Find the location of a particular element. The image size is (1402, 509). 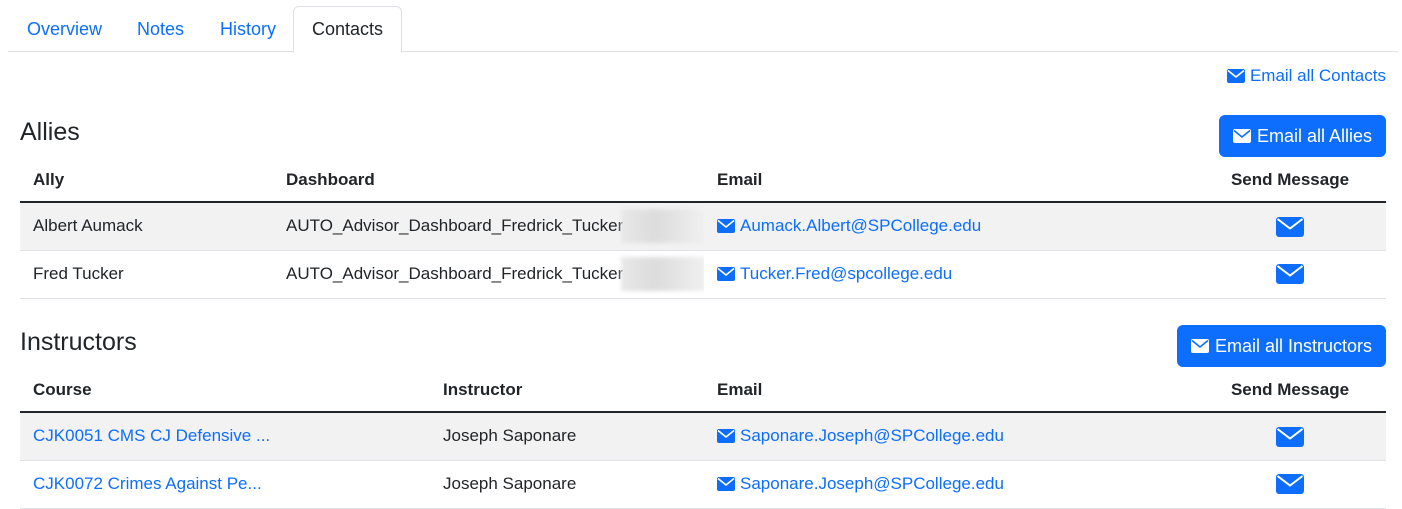

email-link: Tucker.Fred@spcollege.edu is located at coordinates (949, 274).